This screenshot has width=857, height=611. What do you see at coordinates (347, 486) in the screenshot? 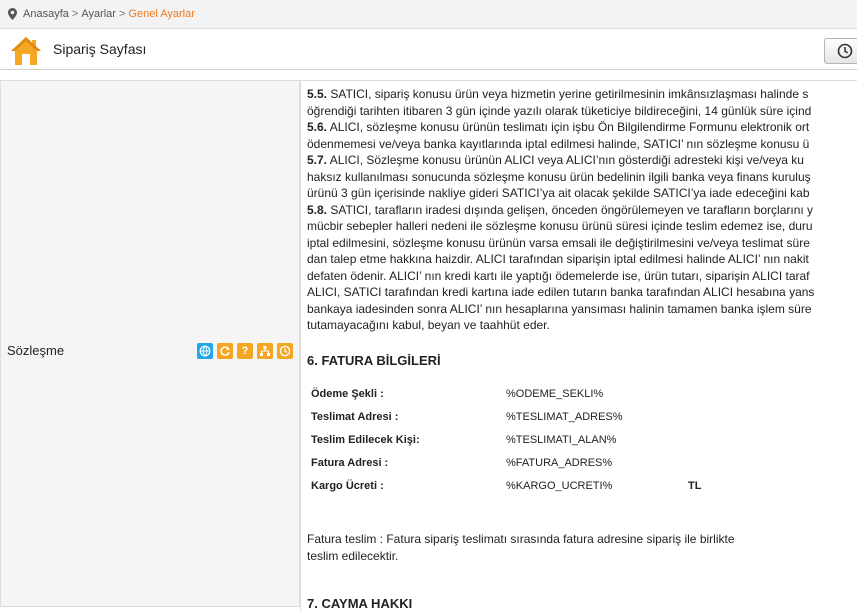
I see `invoice-label: Kargo Ücreti :` at bounding box center [347, 486].